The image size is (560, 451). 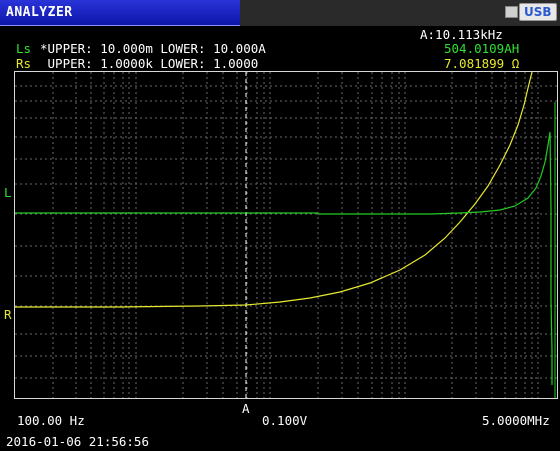 I want to click on amplitude-label: 0.100V, so click(x=285, y=420).